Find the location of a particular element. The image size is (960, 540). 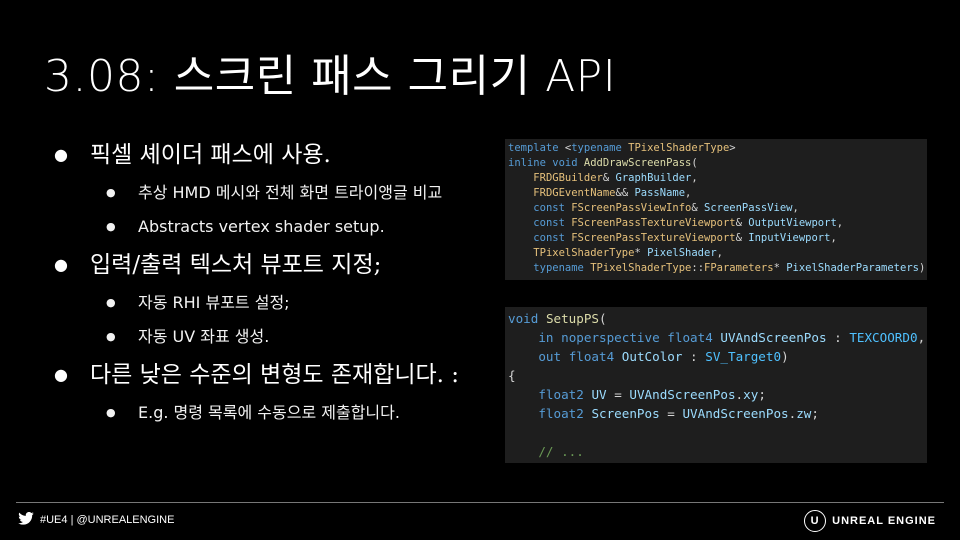

bullet-level2: 자동 RHI 뷰포트 설정; is located at coordinates (274, 303).